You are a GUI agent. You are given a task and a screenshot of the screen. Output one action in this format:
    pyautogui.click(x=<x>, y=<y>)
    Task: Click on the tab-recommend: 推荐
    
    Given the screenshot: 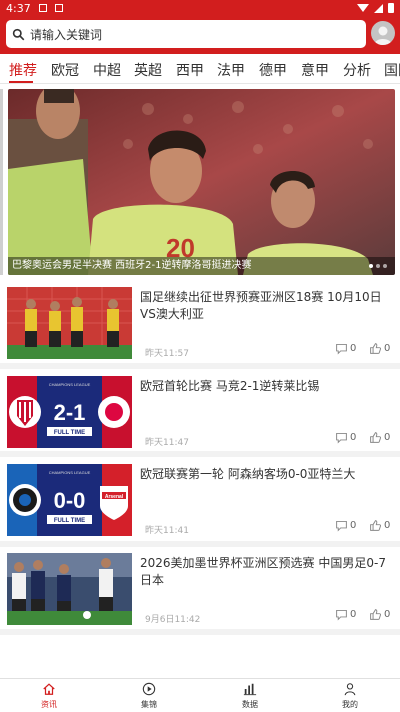 What is the action you would take?
    pyautogui.click(x=23, y=70)
    